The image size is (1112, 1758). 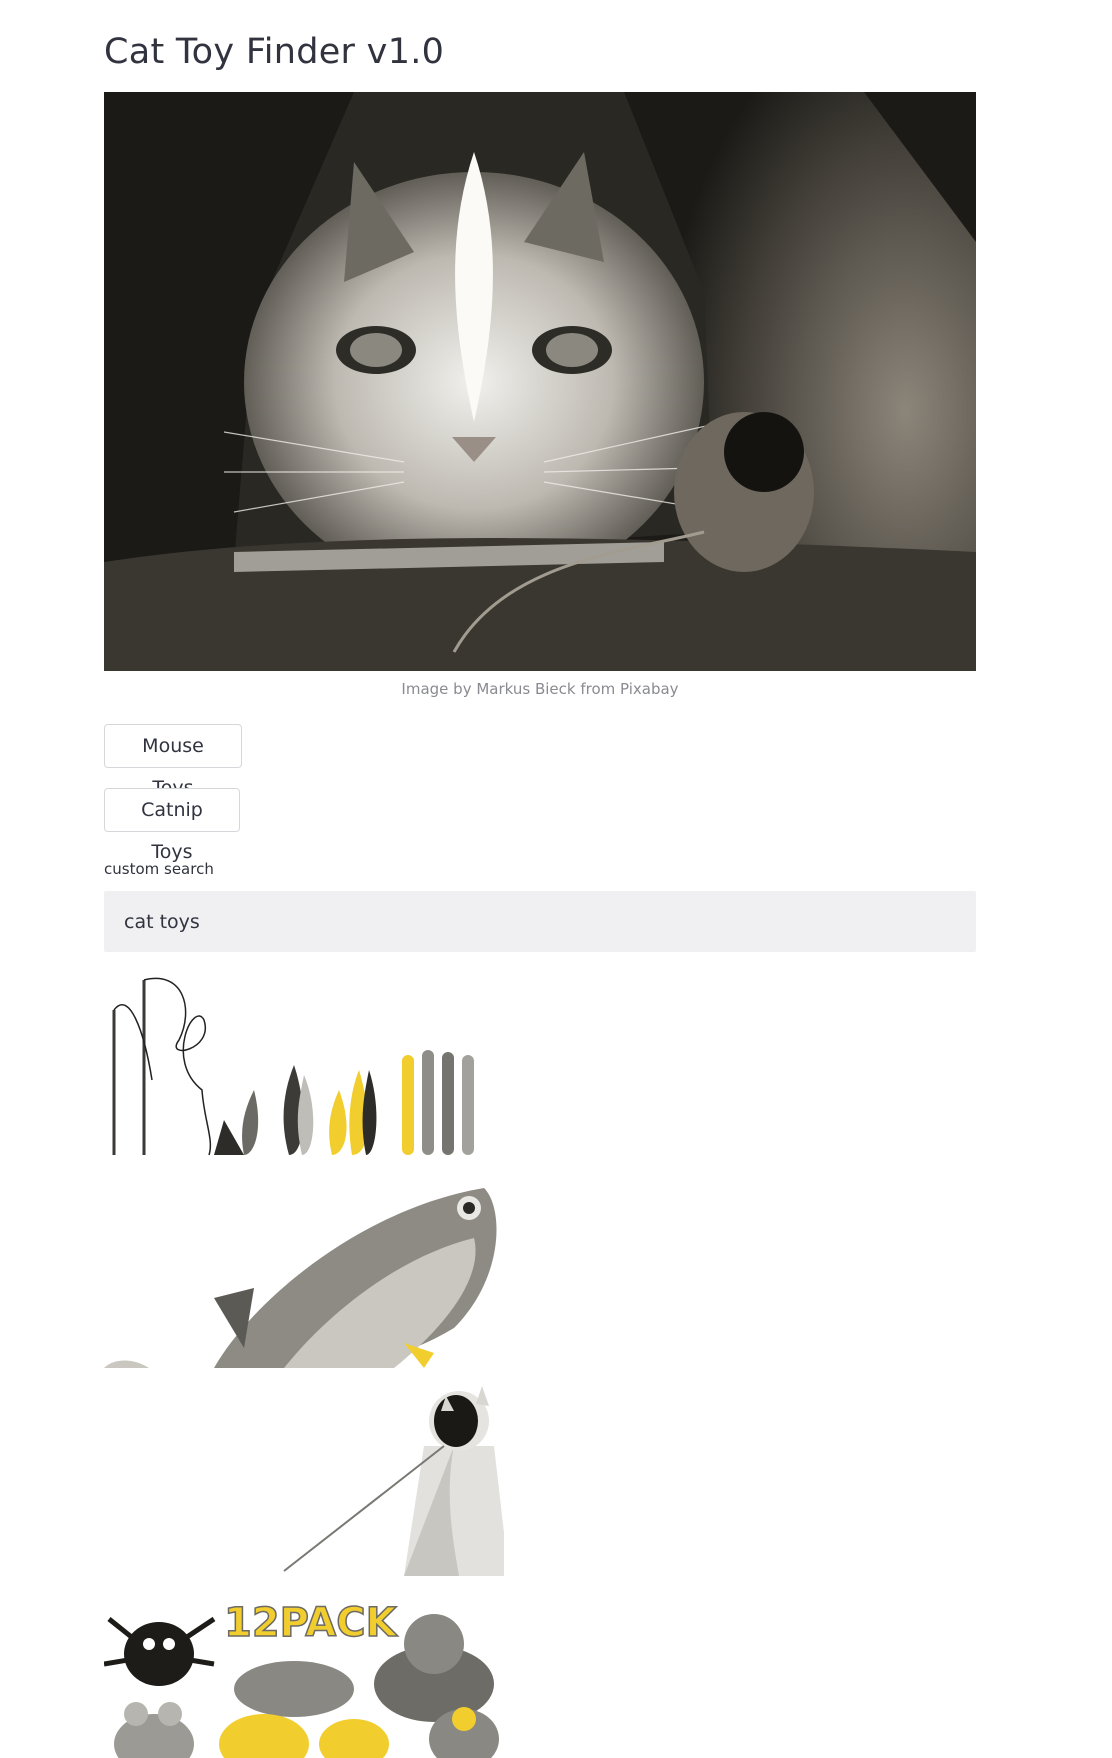 What do you see at coordinates (172, 825) in the screenshot?
I see `catnip-toys-button: Catnip Toys` at bounding box center [172, 825].